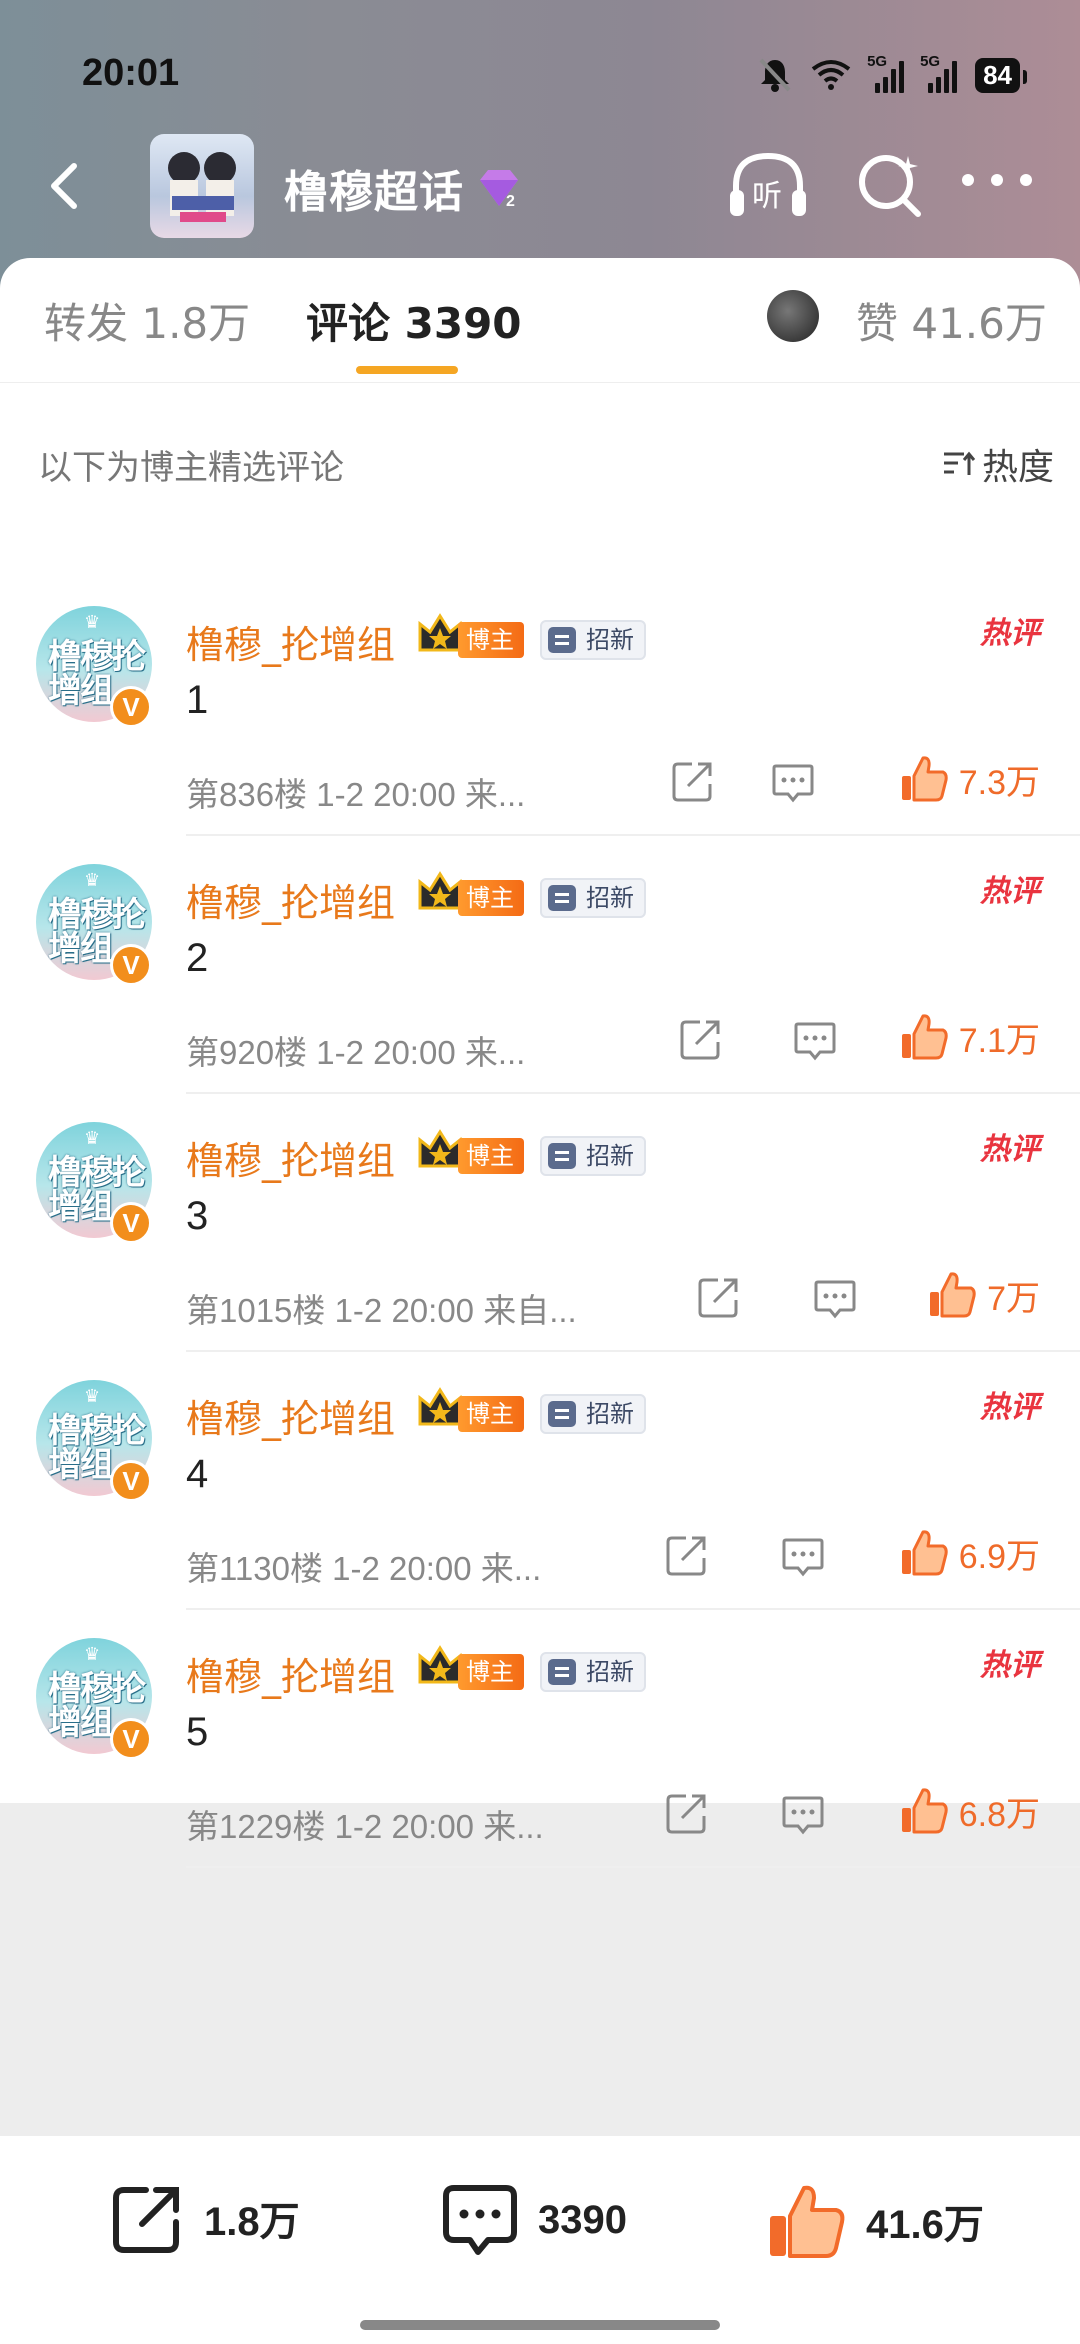 This screenshot has height=2344, width=1080. Describe the element at coordinates (983, 1295) in the screenshot. I see `comment-like-button: 7万` at that location.